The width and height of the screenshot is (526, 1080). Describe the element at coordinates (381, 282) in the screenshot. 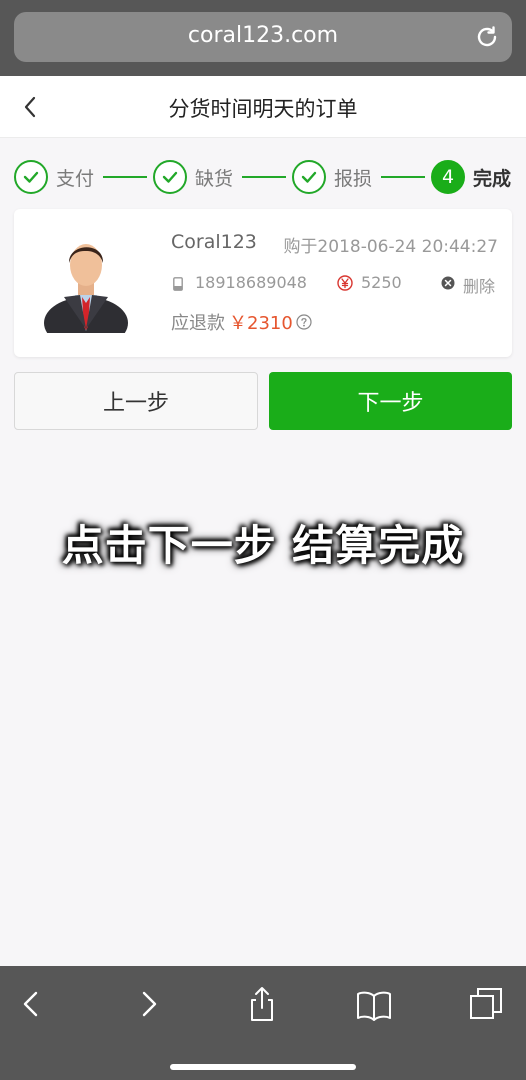

I see `order-amount: 5250` at that location.